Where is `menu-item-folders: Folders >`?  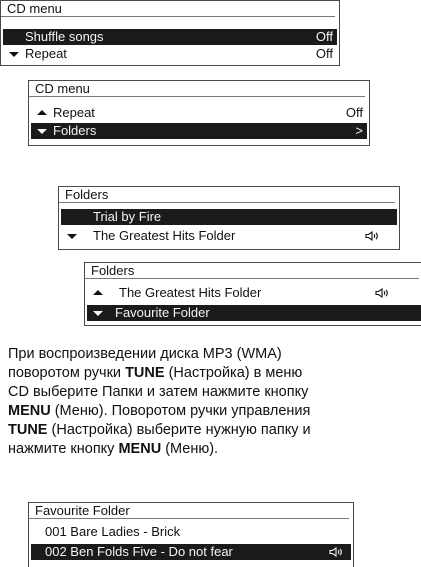
menu-item-folders: Folders > is located at coordinates (199, 131).